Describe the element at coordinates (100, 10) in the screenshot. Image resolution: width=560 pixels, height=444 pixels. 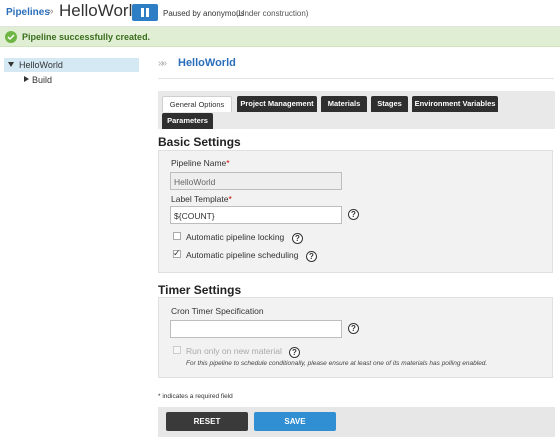
I see `pipeline-title: HelloWorld` at that location.